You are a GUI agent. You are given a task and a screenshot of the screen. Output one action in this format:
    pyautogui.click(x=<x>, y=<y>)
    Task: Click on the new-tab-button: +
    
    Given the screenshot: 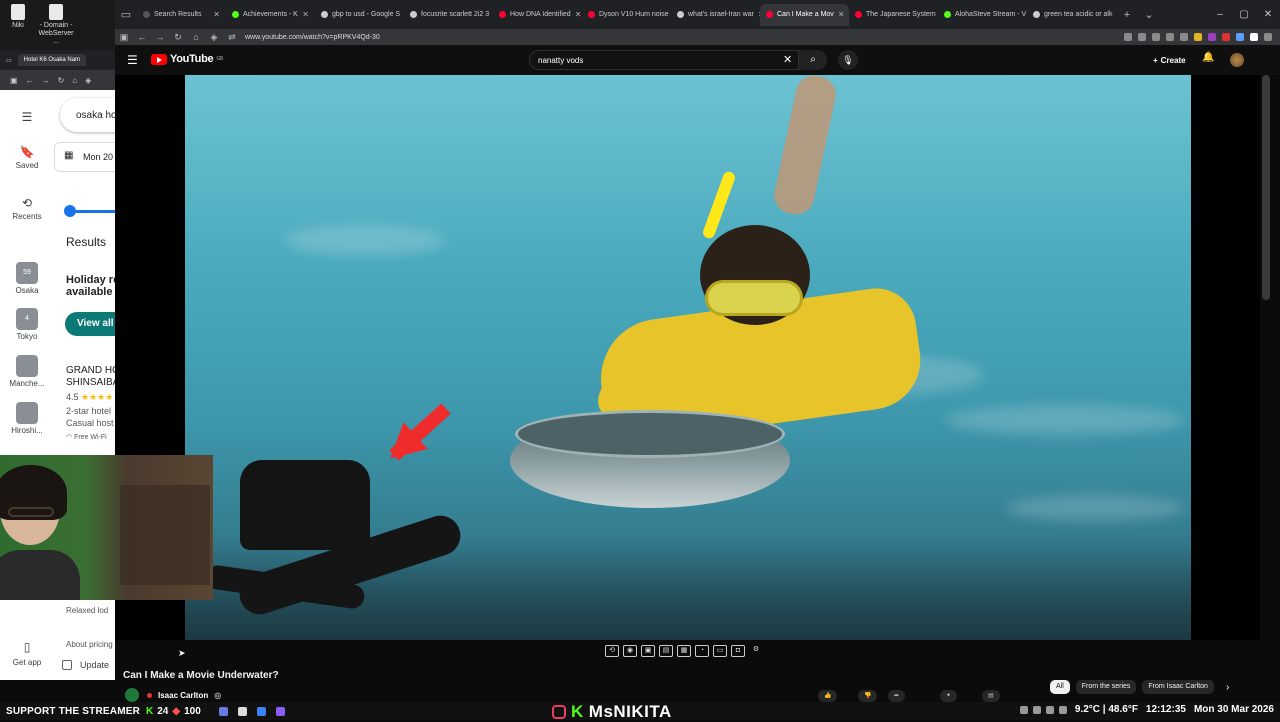 What is the action you would take?
    pyautogui.click(x=1127, y=15)
    